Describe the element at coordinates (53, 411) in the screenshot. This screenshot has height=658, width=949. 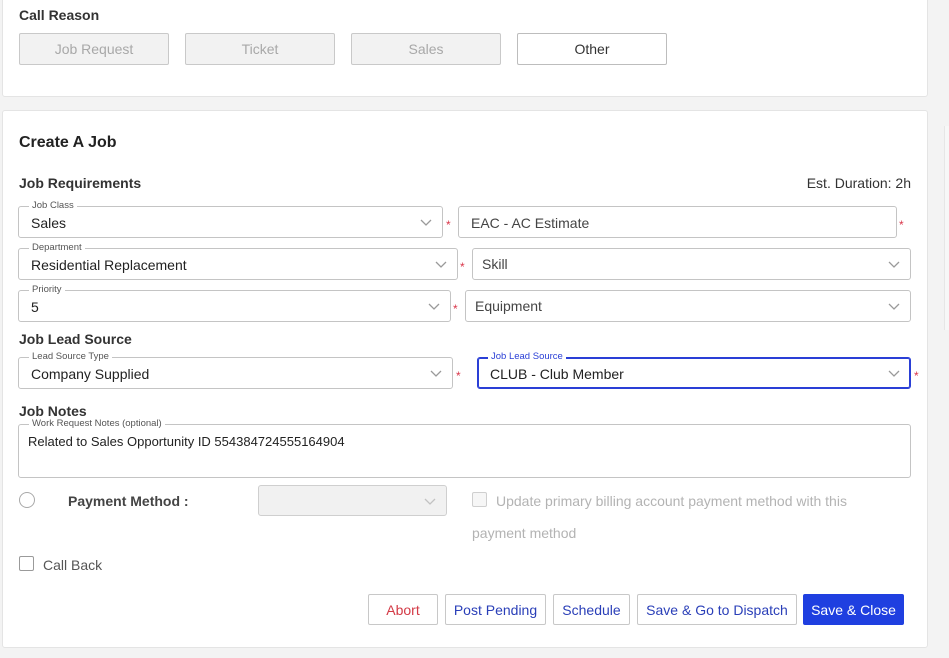
I see `job-notes-title: Job Notes` at that location.